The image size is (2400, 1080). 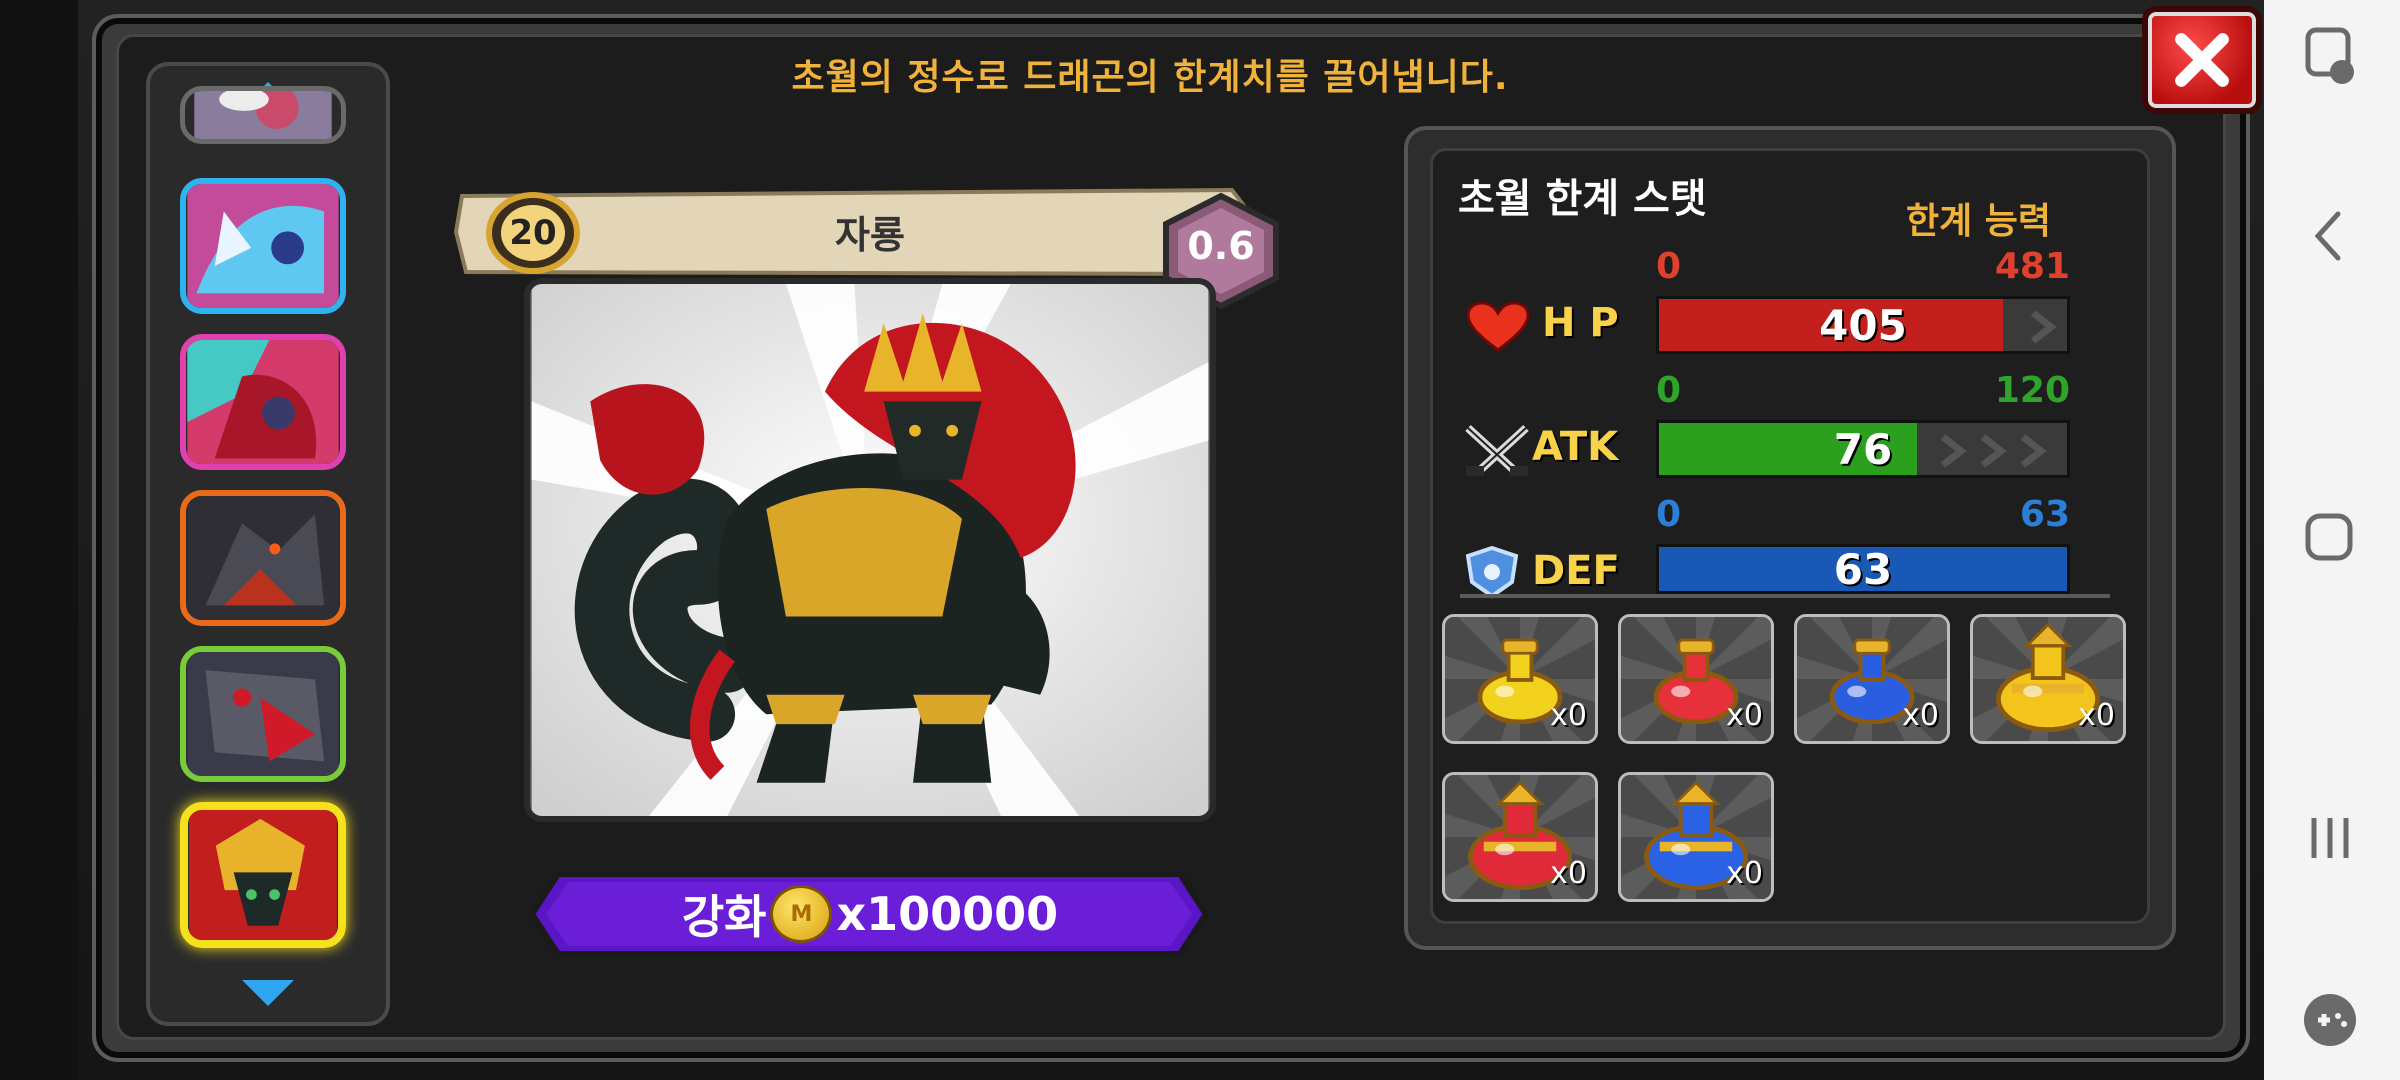 I want to click on upgrade-button-label: 강화 M x100000, so click(x=870, y=914).